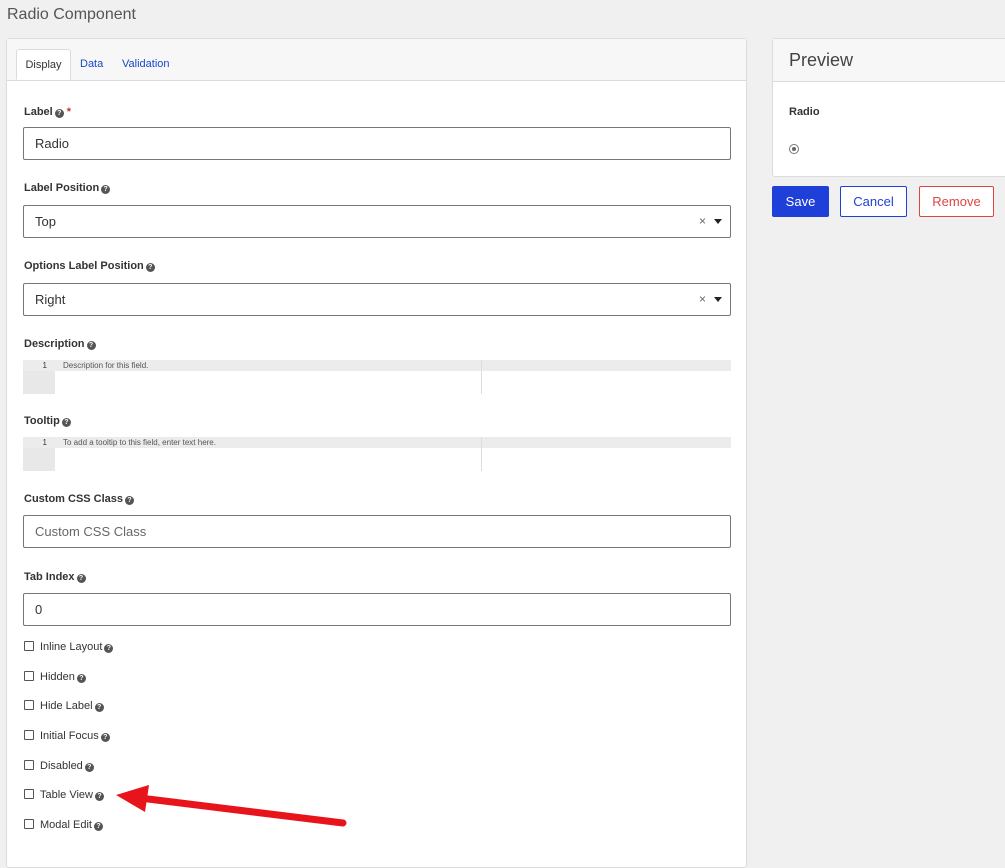 The height and width of the screenshot is (868, 1005). Describe the element at coordinates (69, 112) in the screenshot. I see `required-mark: *` at that location.